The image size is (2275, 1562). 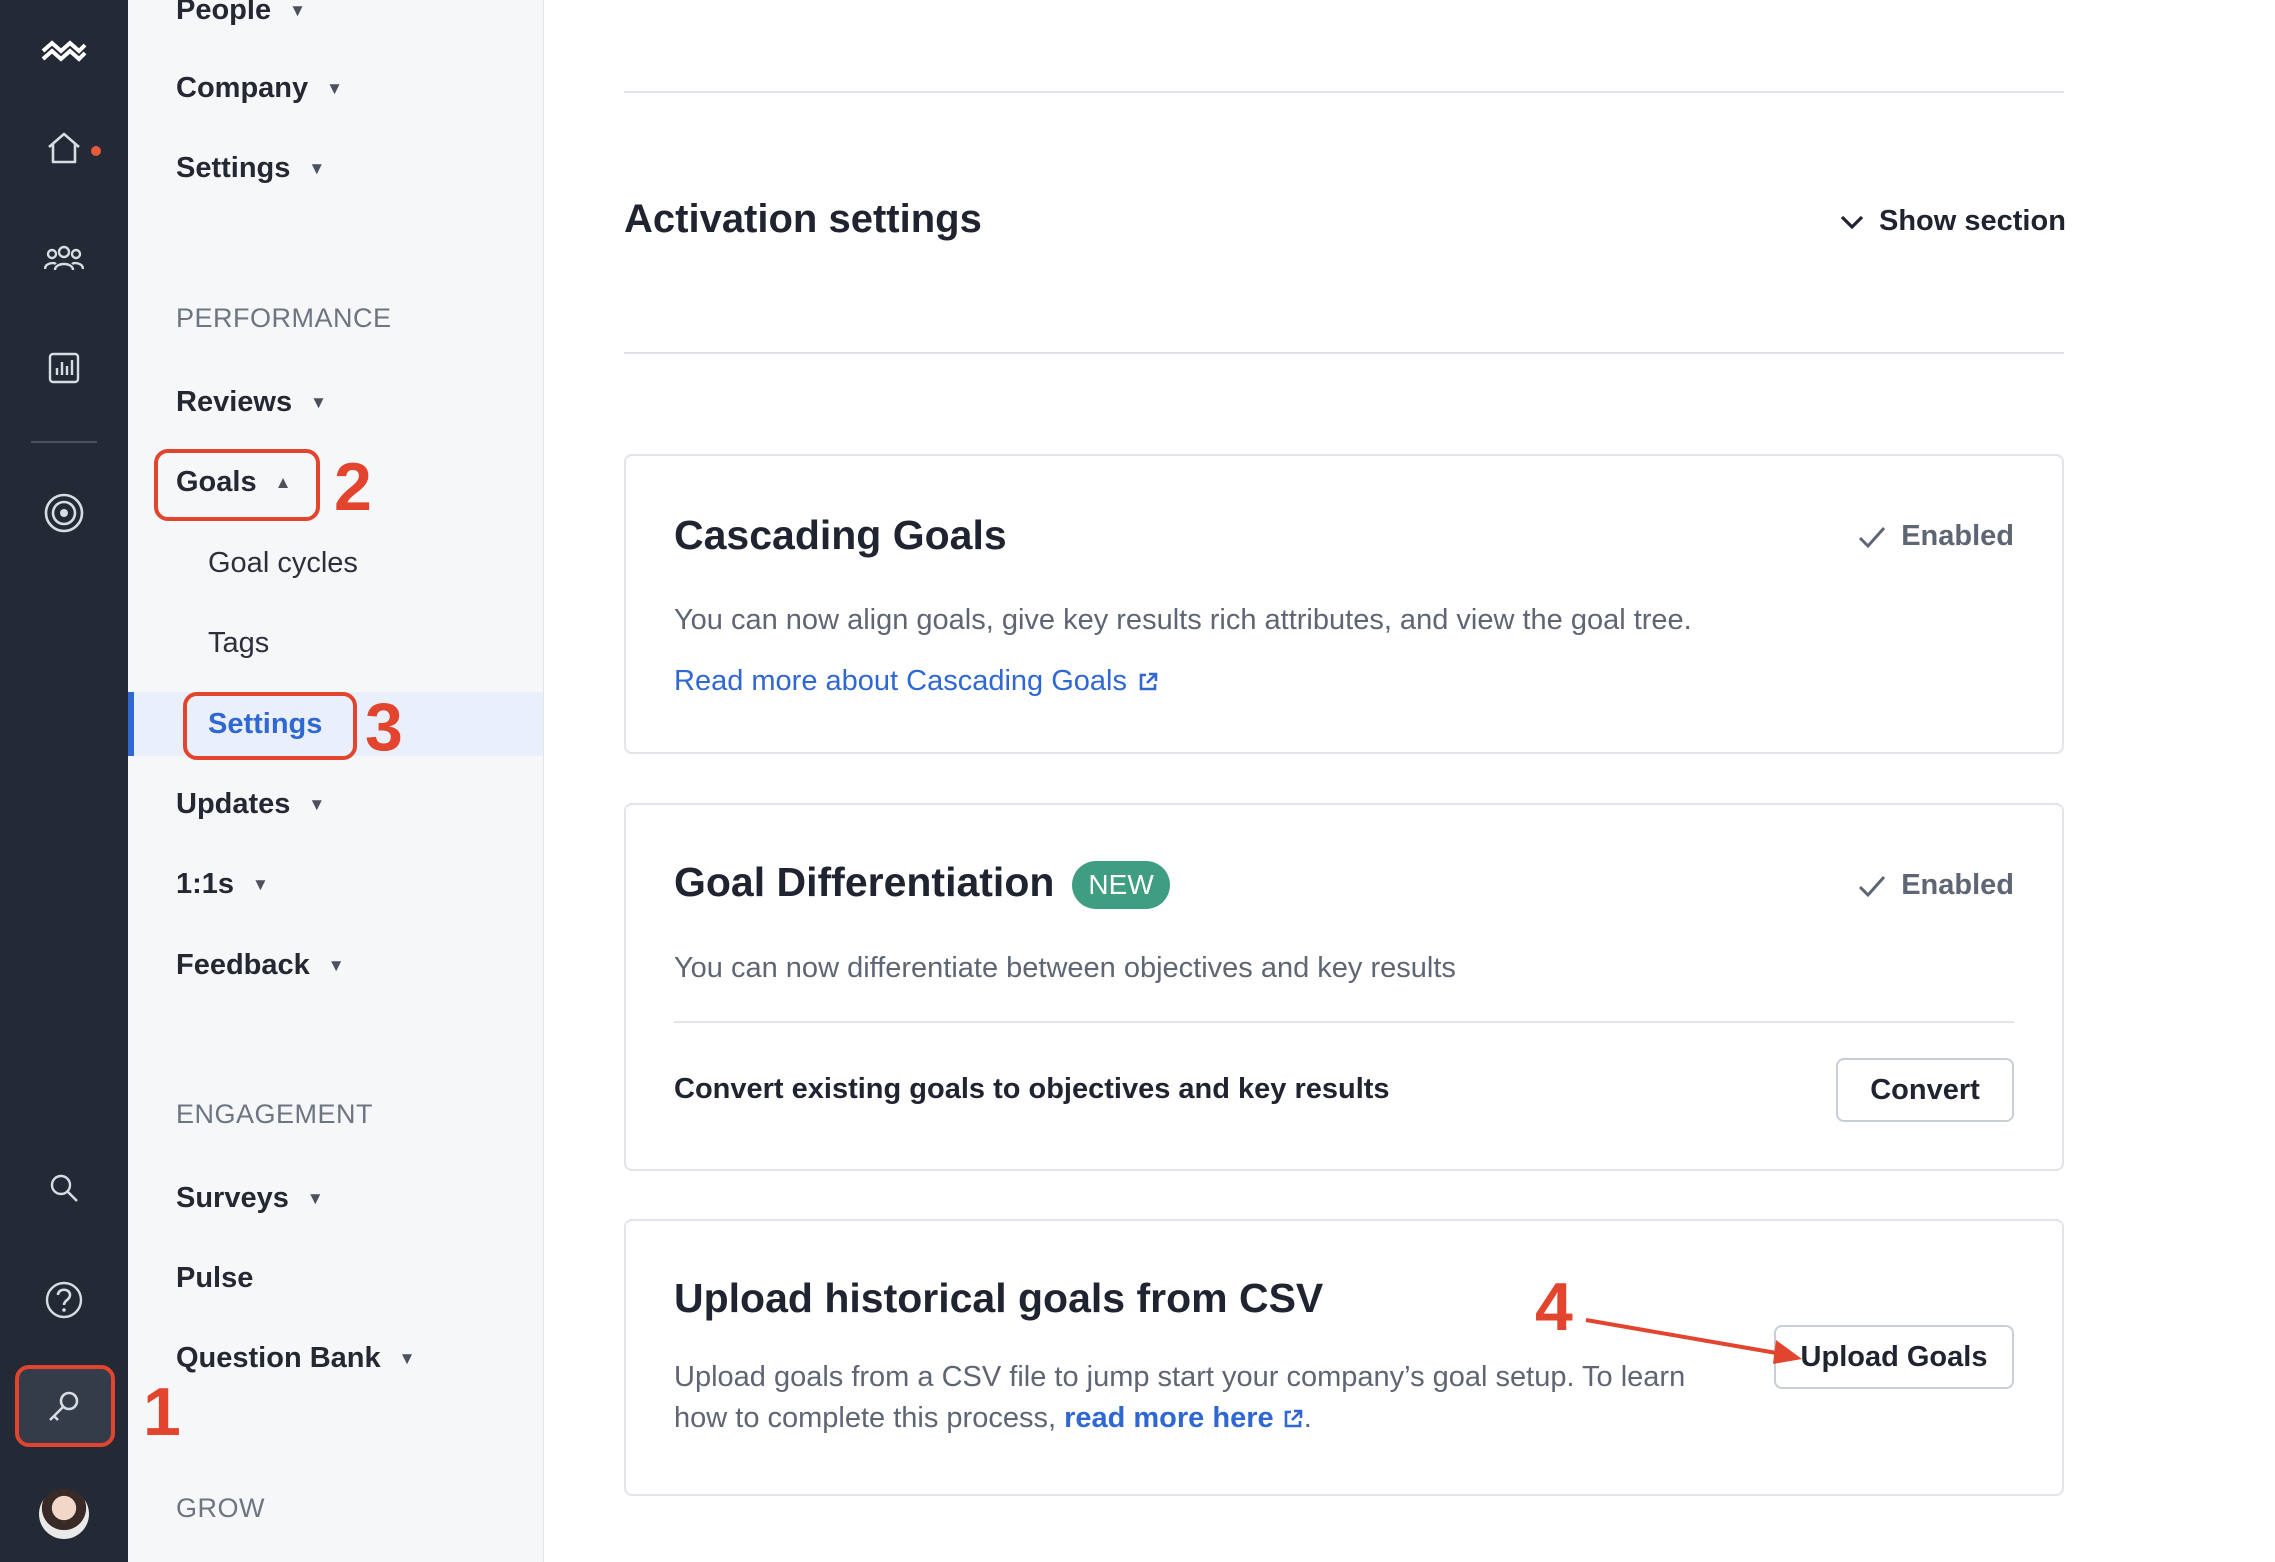 I want to click on differentiation-status: Enabled, so click(x=1935, y=885).